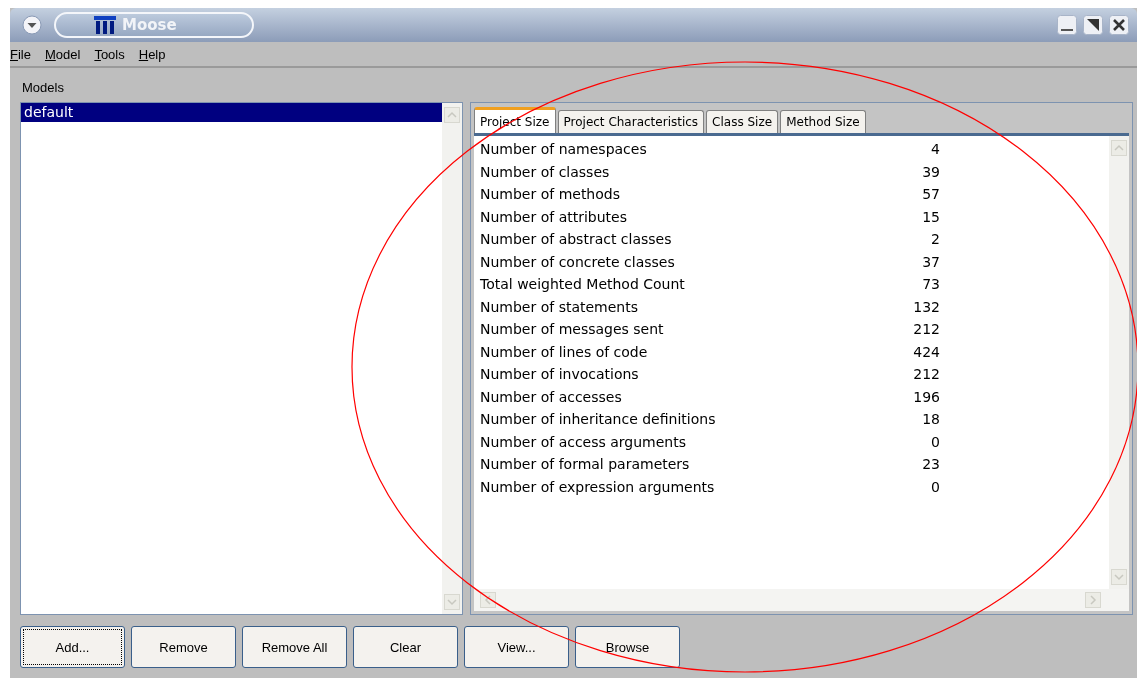  Describe the element at coordinates (583, 284) in the screenshot. I see `metric-name: Total weighted Method Count` at that location.